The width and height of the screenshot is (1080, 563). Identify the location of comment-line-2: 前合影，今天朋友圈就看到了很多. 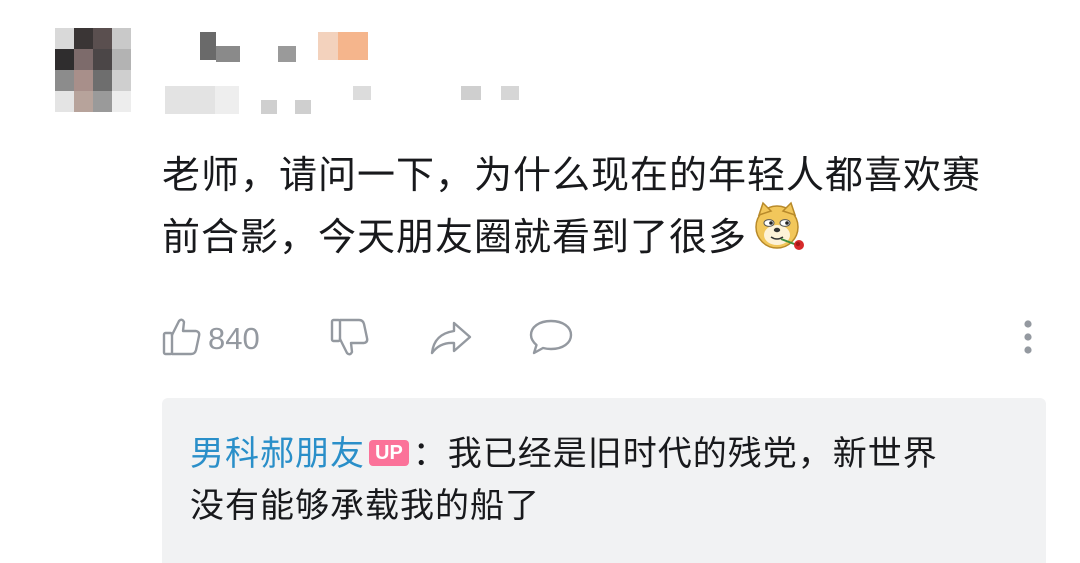
(602, 237).